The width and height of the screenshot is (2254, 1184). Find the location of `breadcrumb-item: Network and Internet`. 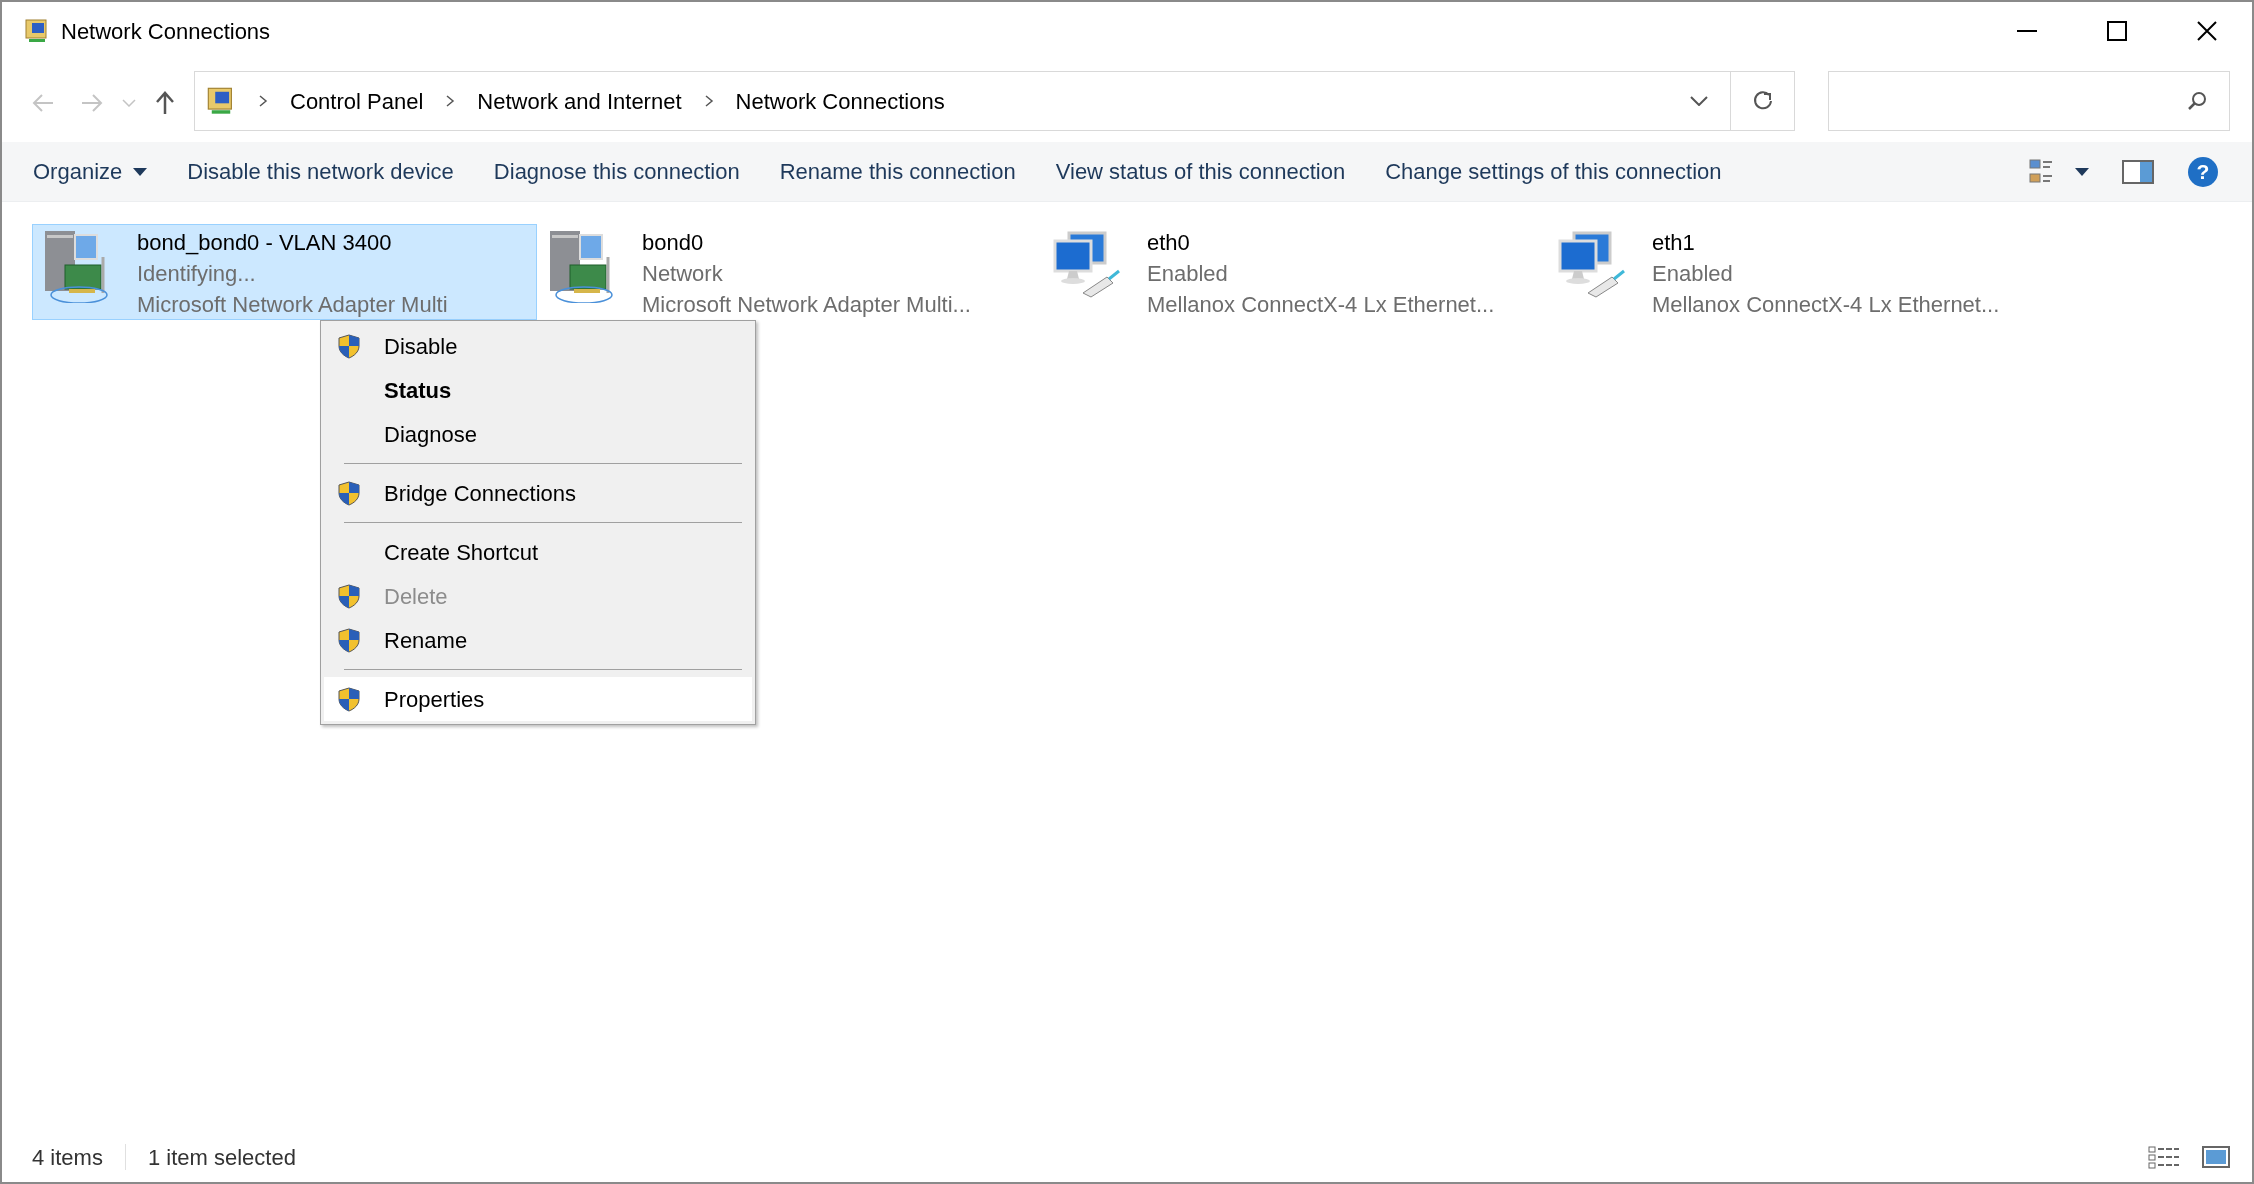

breadcrumb-item: Network and Internet is located at coordinates (579, 101).